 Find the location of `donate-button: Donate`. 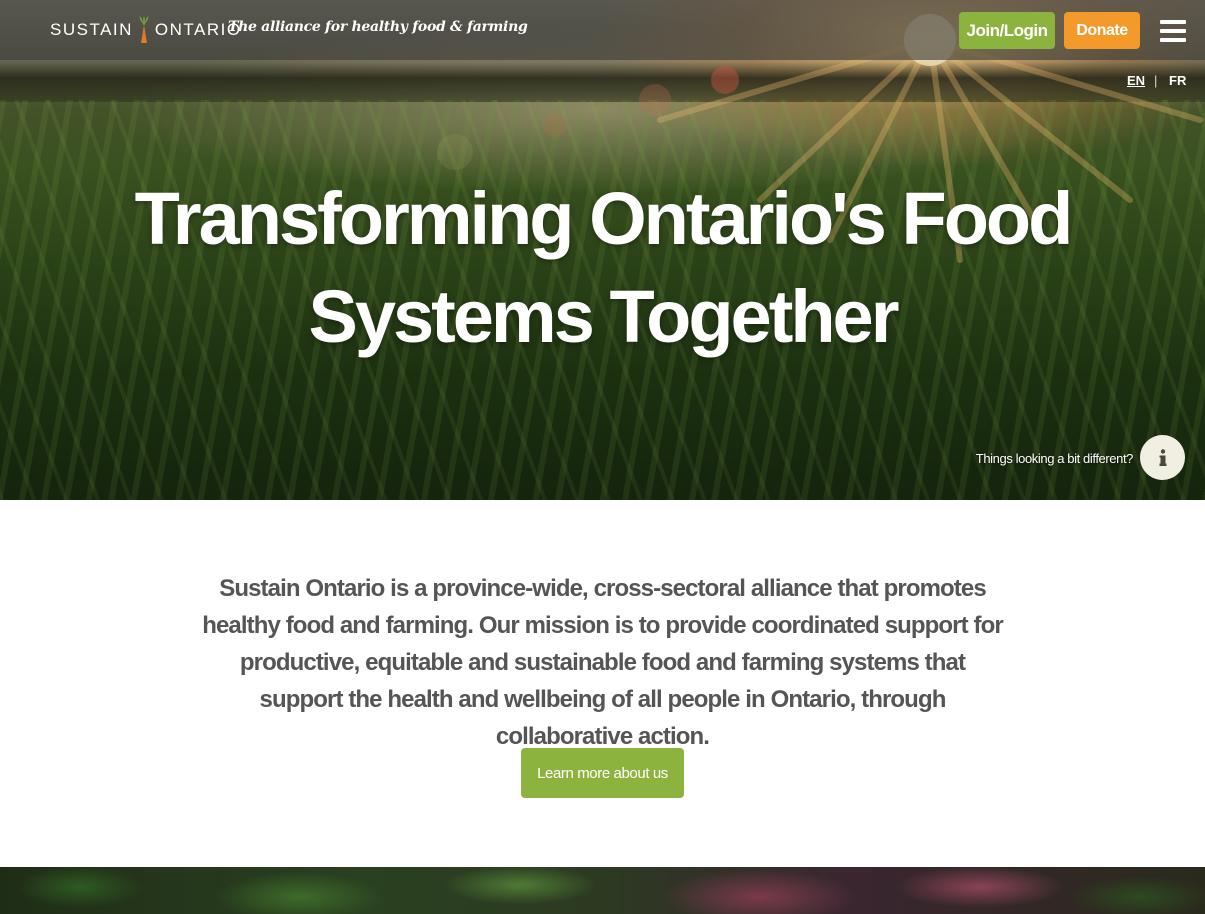

donate-button: Donate is located at coordinates (1102, 30).